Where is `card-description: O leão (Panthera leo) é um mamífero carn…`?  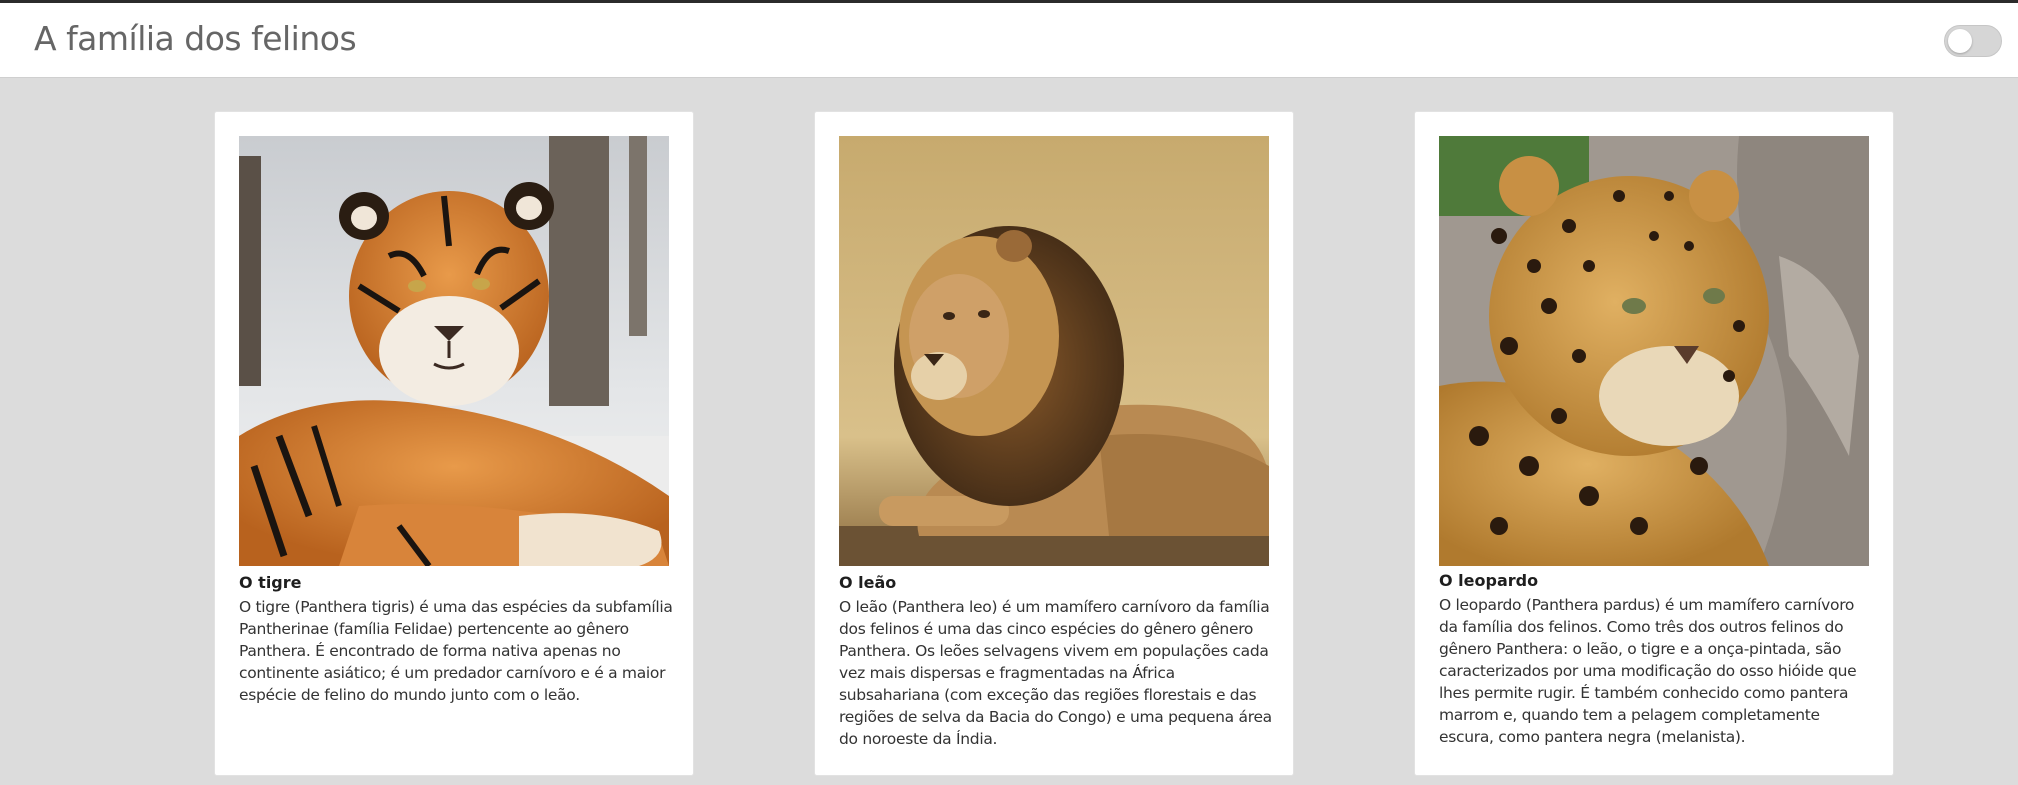
card-description: O leão (Panthera leo) é um mamífero carn… is located at coordinates (1055, 673).